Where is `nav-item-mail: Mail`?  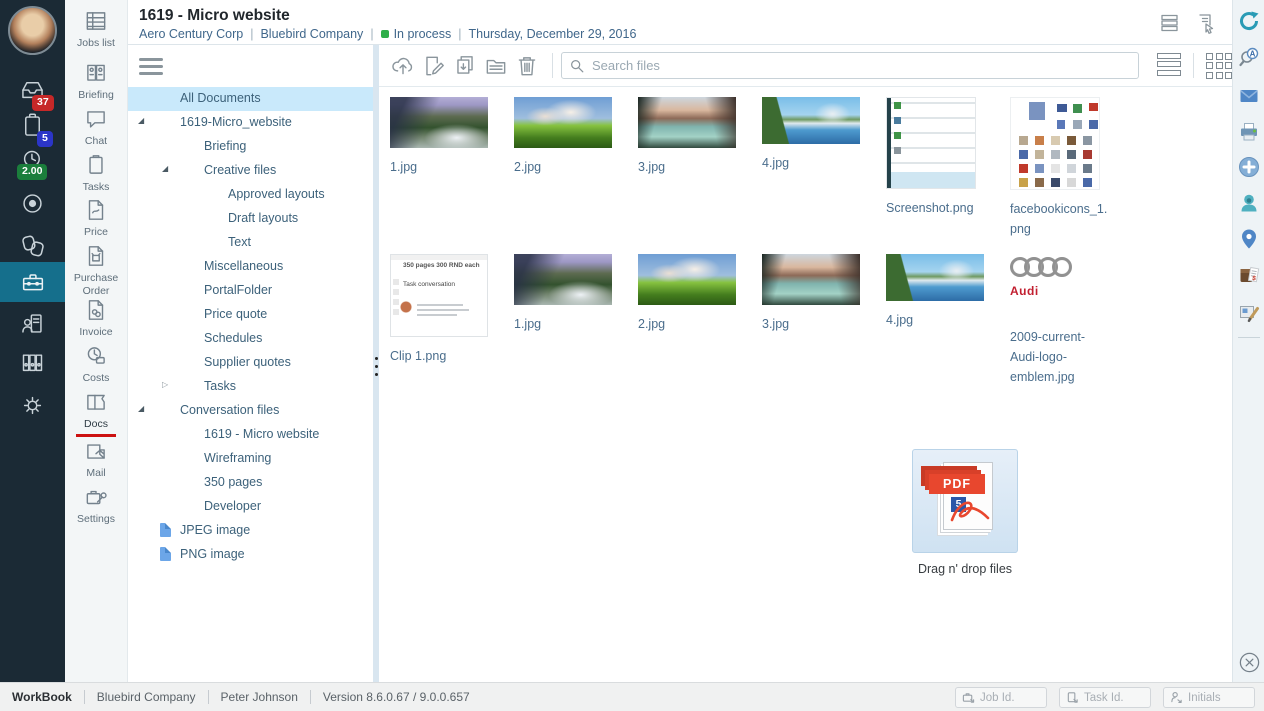
nav-item-mail: Mail is located at coordinates (96, 459).